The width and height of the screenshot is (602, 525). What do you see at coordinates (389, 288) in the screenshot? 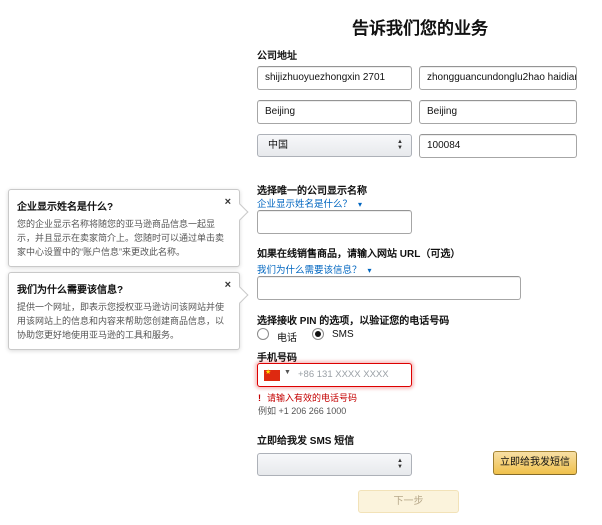
I see `website-input` at bounding box center [389, 288].